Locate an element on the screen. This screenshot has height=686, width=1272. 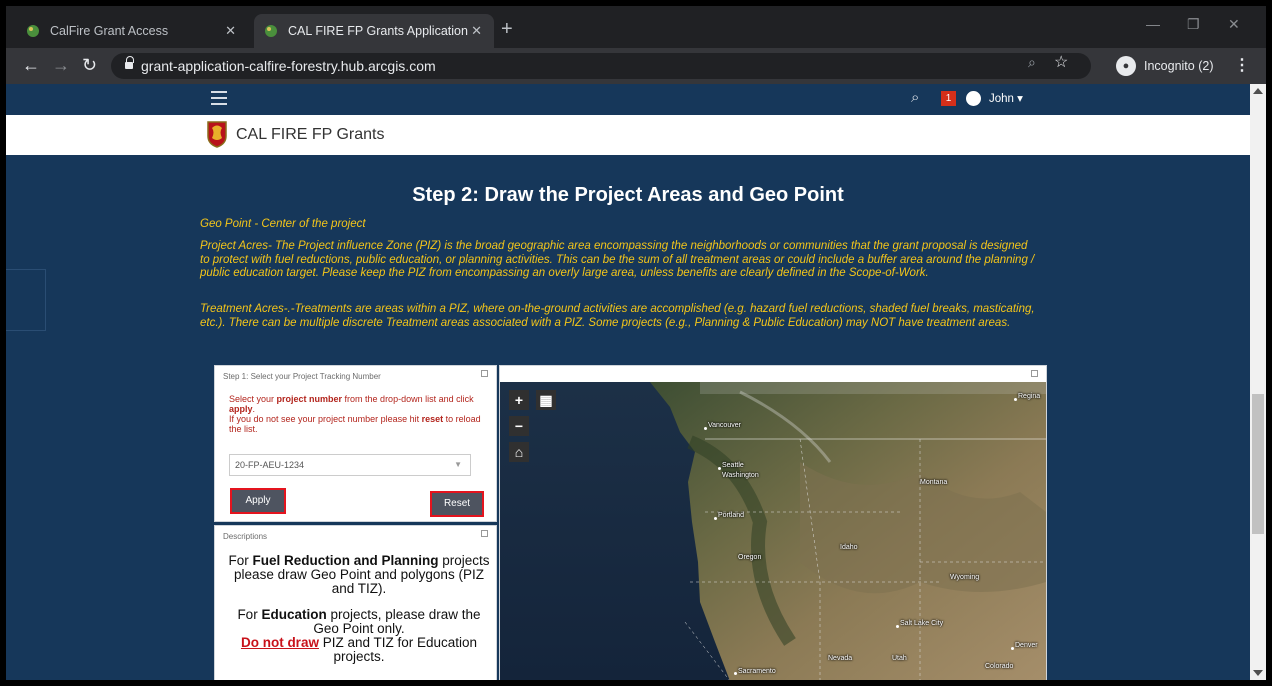
zoom-icon: ⌕ is located at coordinates (1032, 62).